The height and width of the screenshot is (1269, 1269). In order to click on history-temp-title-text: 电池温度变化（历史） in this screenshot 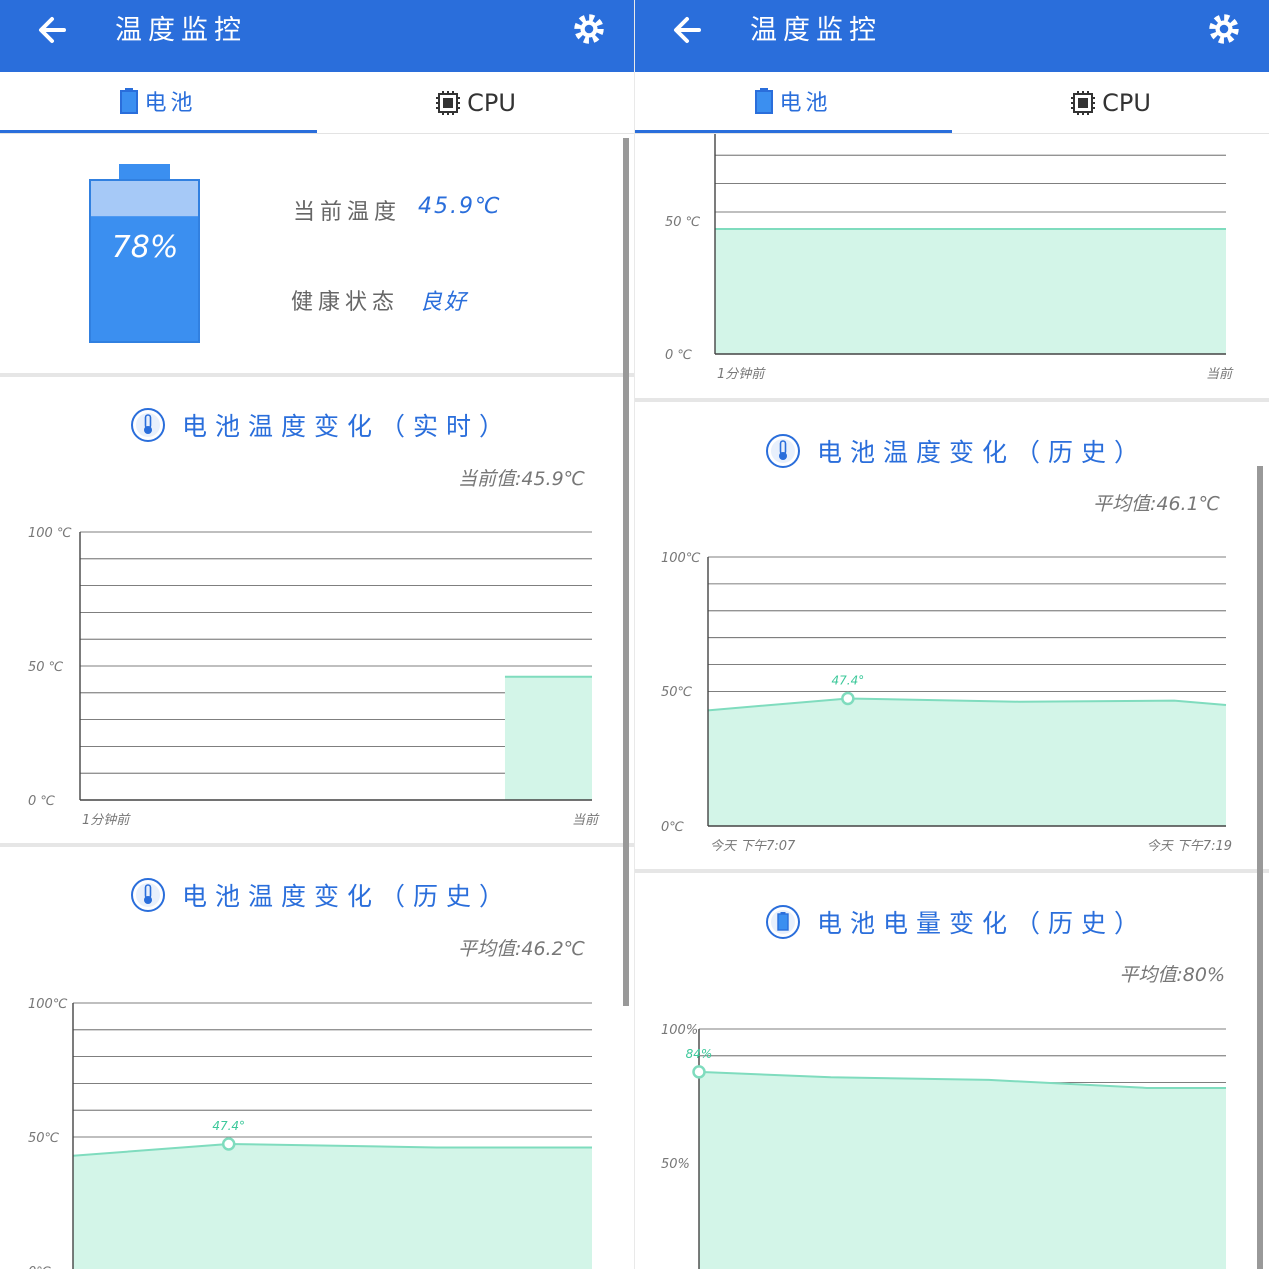, I will do `click(982, 452)`.